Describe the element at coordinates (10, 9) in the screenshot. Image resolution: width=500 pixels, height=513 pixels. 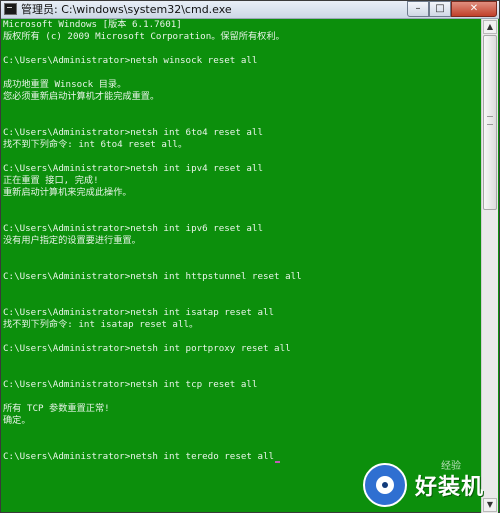
I see `cmd-app-icon` at that location.